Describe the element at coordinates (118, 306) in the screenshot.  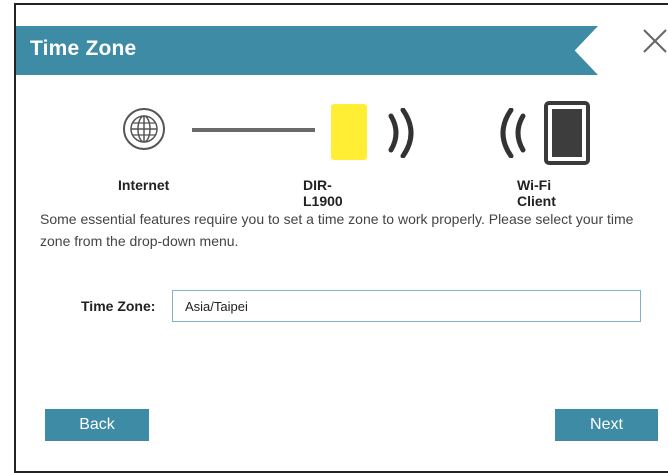
I see `time-zone-label: Time Zone:` at that location.